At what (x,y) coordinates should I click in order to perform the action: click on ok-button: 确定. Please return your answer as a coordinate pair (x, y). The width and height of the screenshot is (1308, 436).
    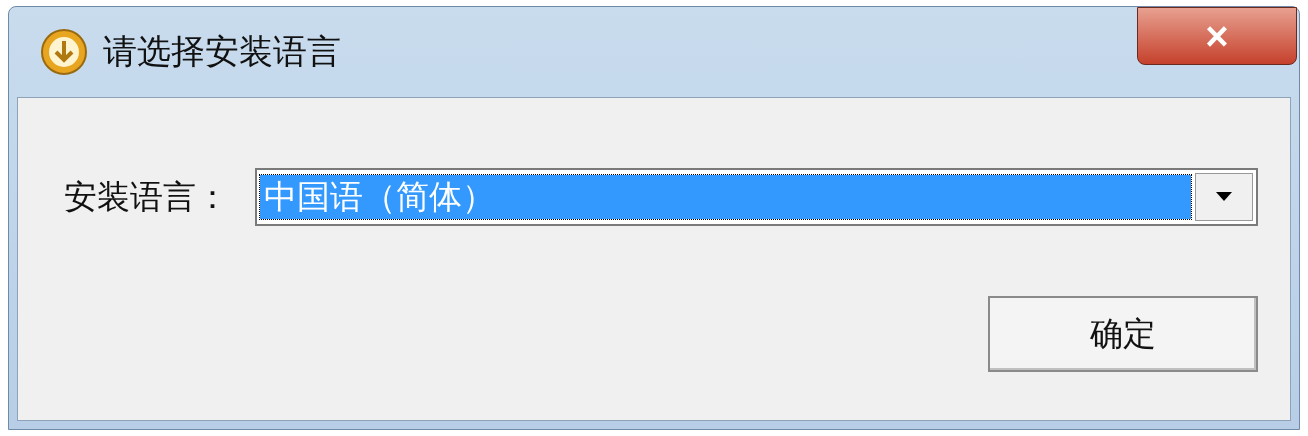
    Looking at the image, I should click on (1123, 334).